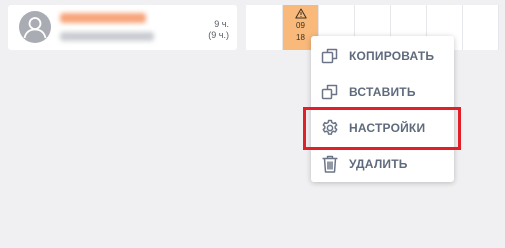 Image resolution: width=505 pixels, height=248 pixels. I want to click on employee-hours: 9 ч. (9 ч.), so click(218, 30).